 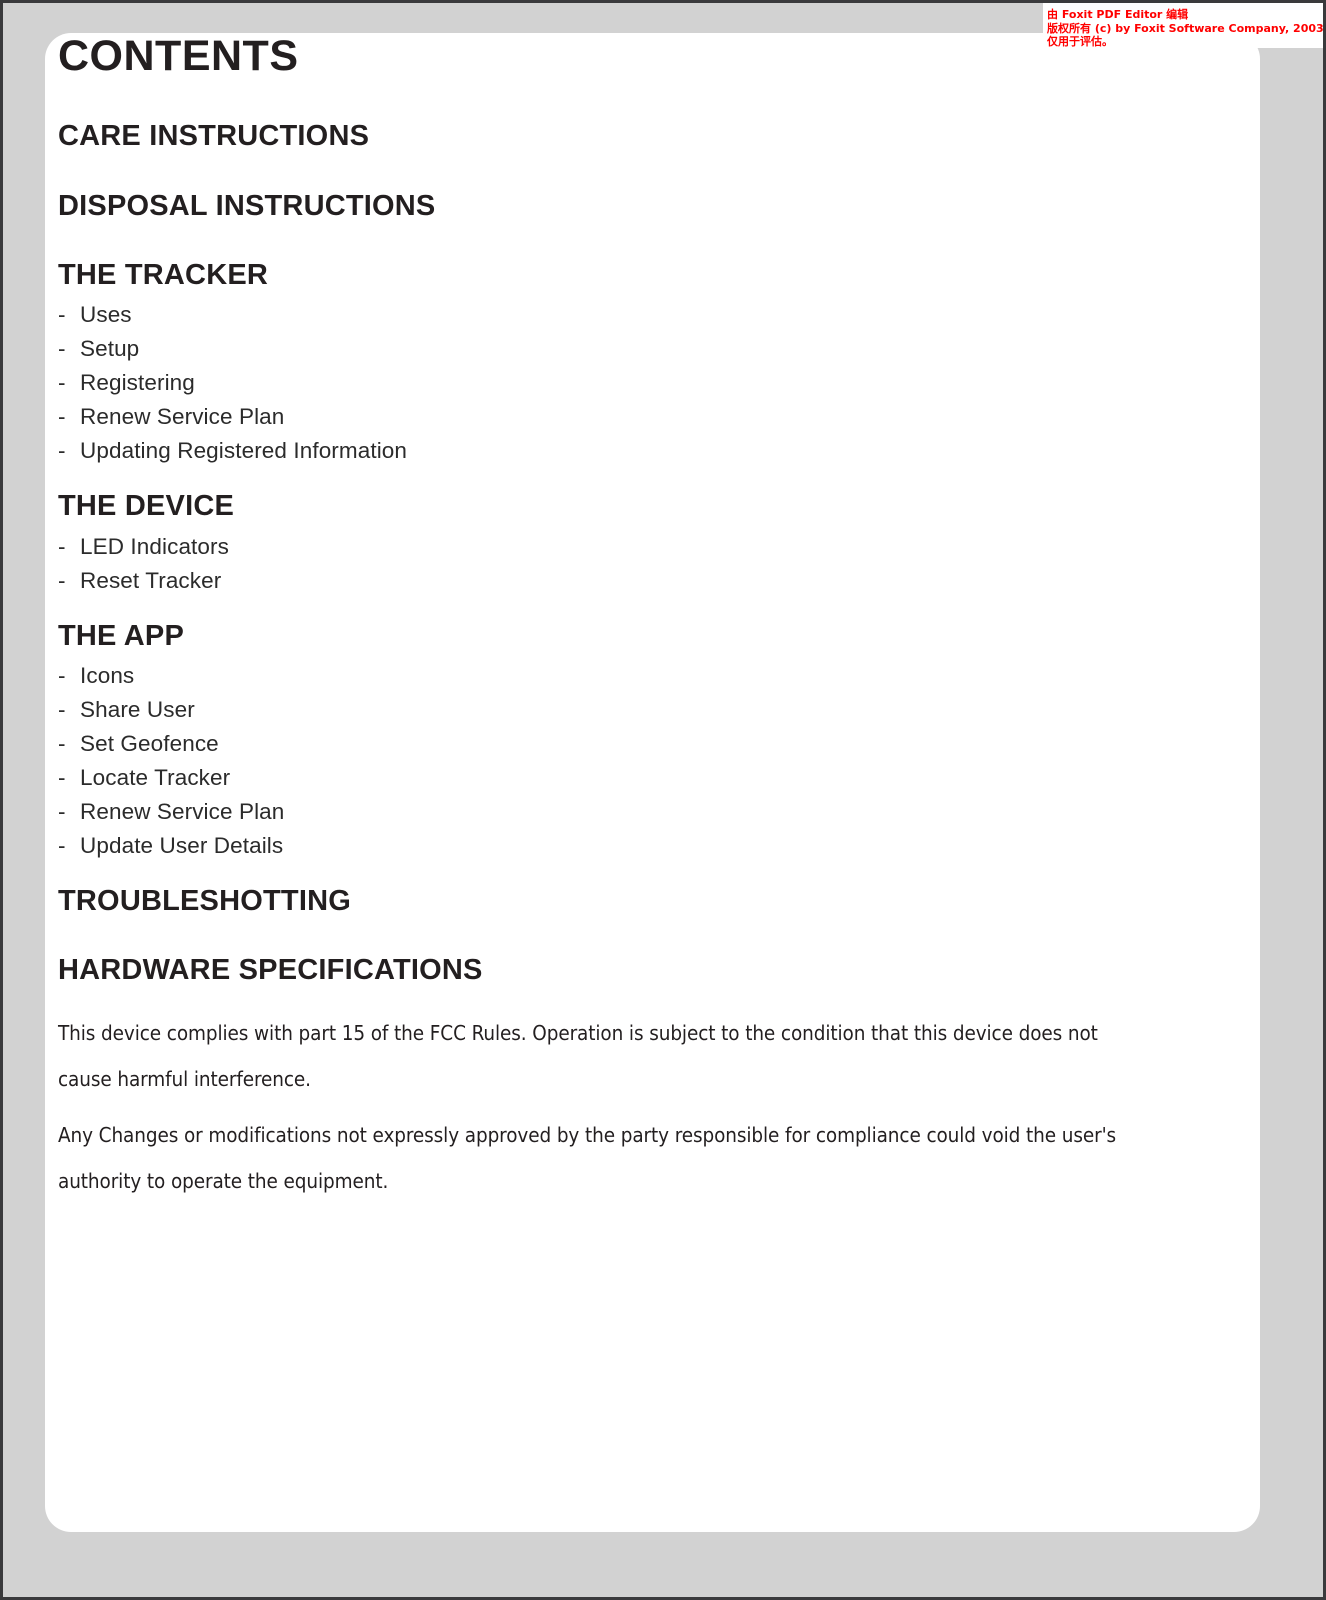 What do you see at coordinates (223, 1180) in the screenshot?
I see `paragraph-line: authority to operate the equipment.` at bounding box center [223, 1180].